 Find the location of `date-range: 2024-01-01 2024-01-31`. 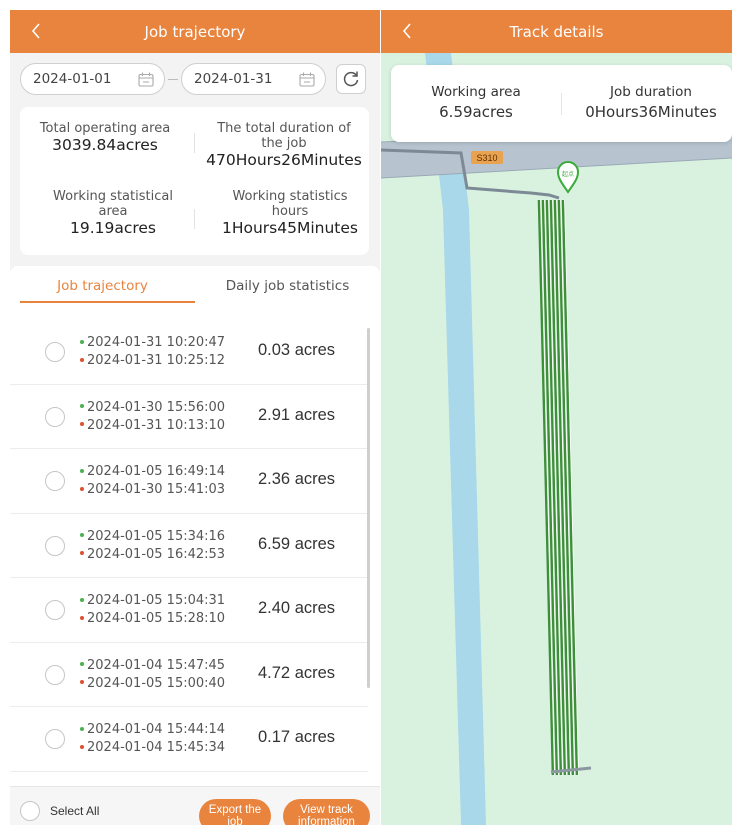

date-range: 2024-01-01 2024-01-31 is located at coordinates (195, 79).